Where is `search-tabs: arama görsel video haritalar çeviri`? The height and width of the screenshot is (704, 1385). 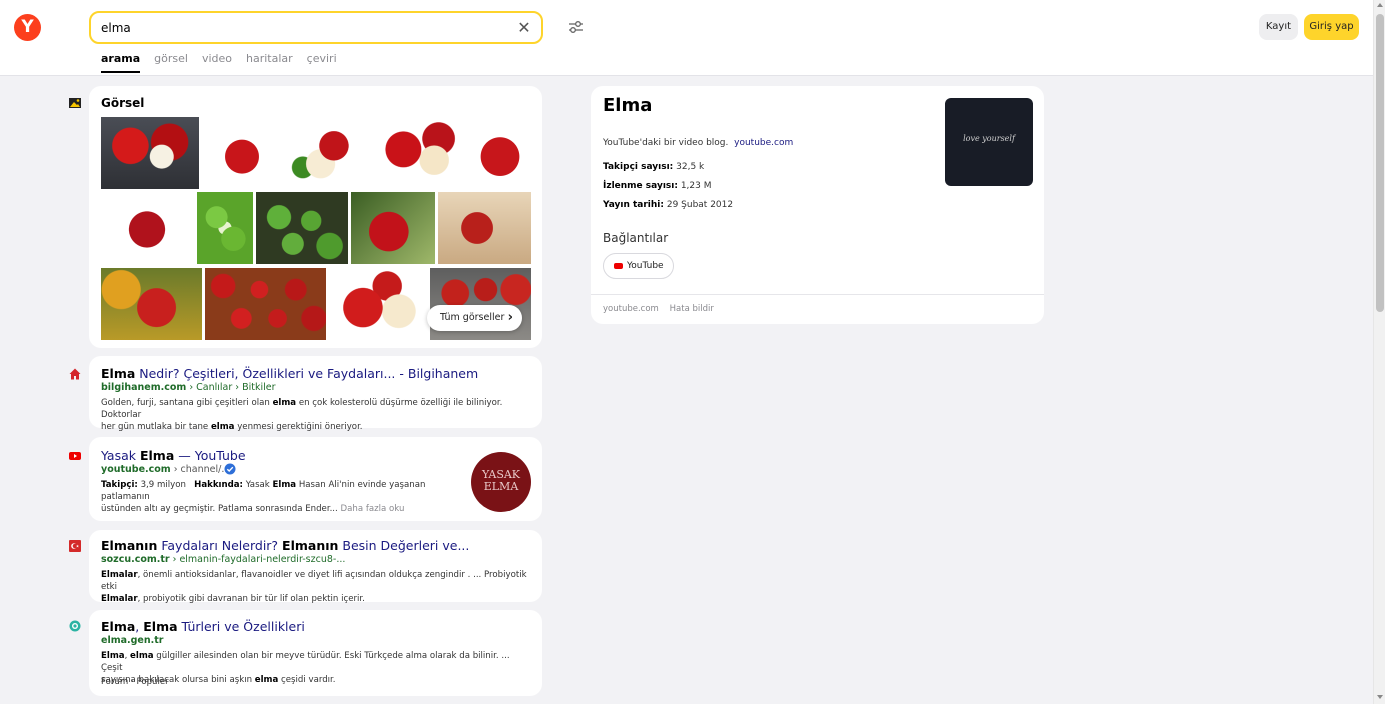 search-tabs: arama görsel video haritalar çeviri is located at coordinates (219, 62).